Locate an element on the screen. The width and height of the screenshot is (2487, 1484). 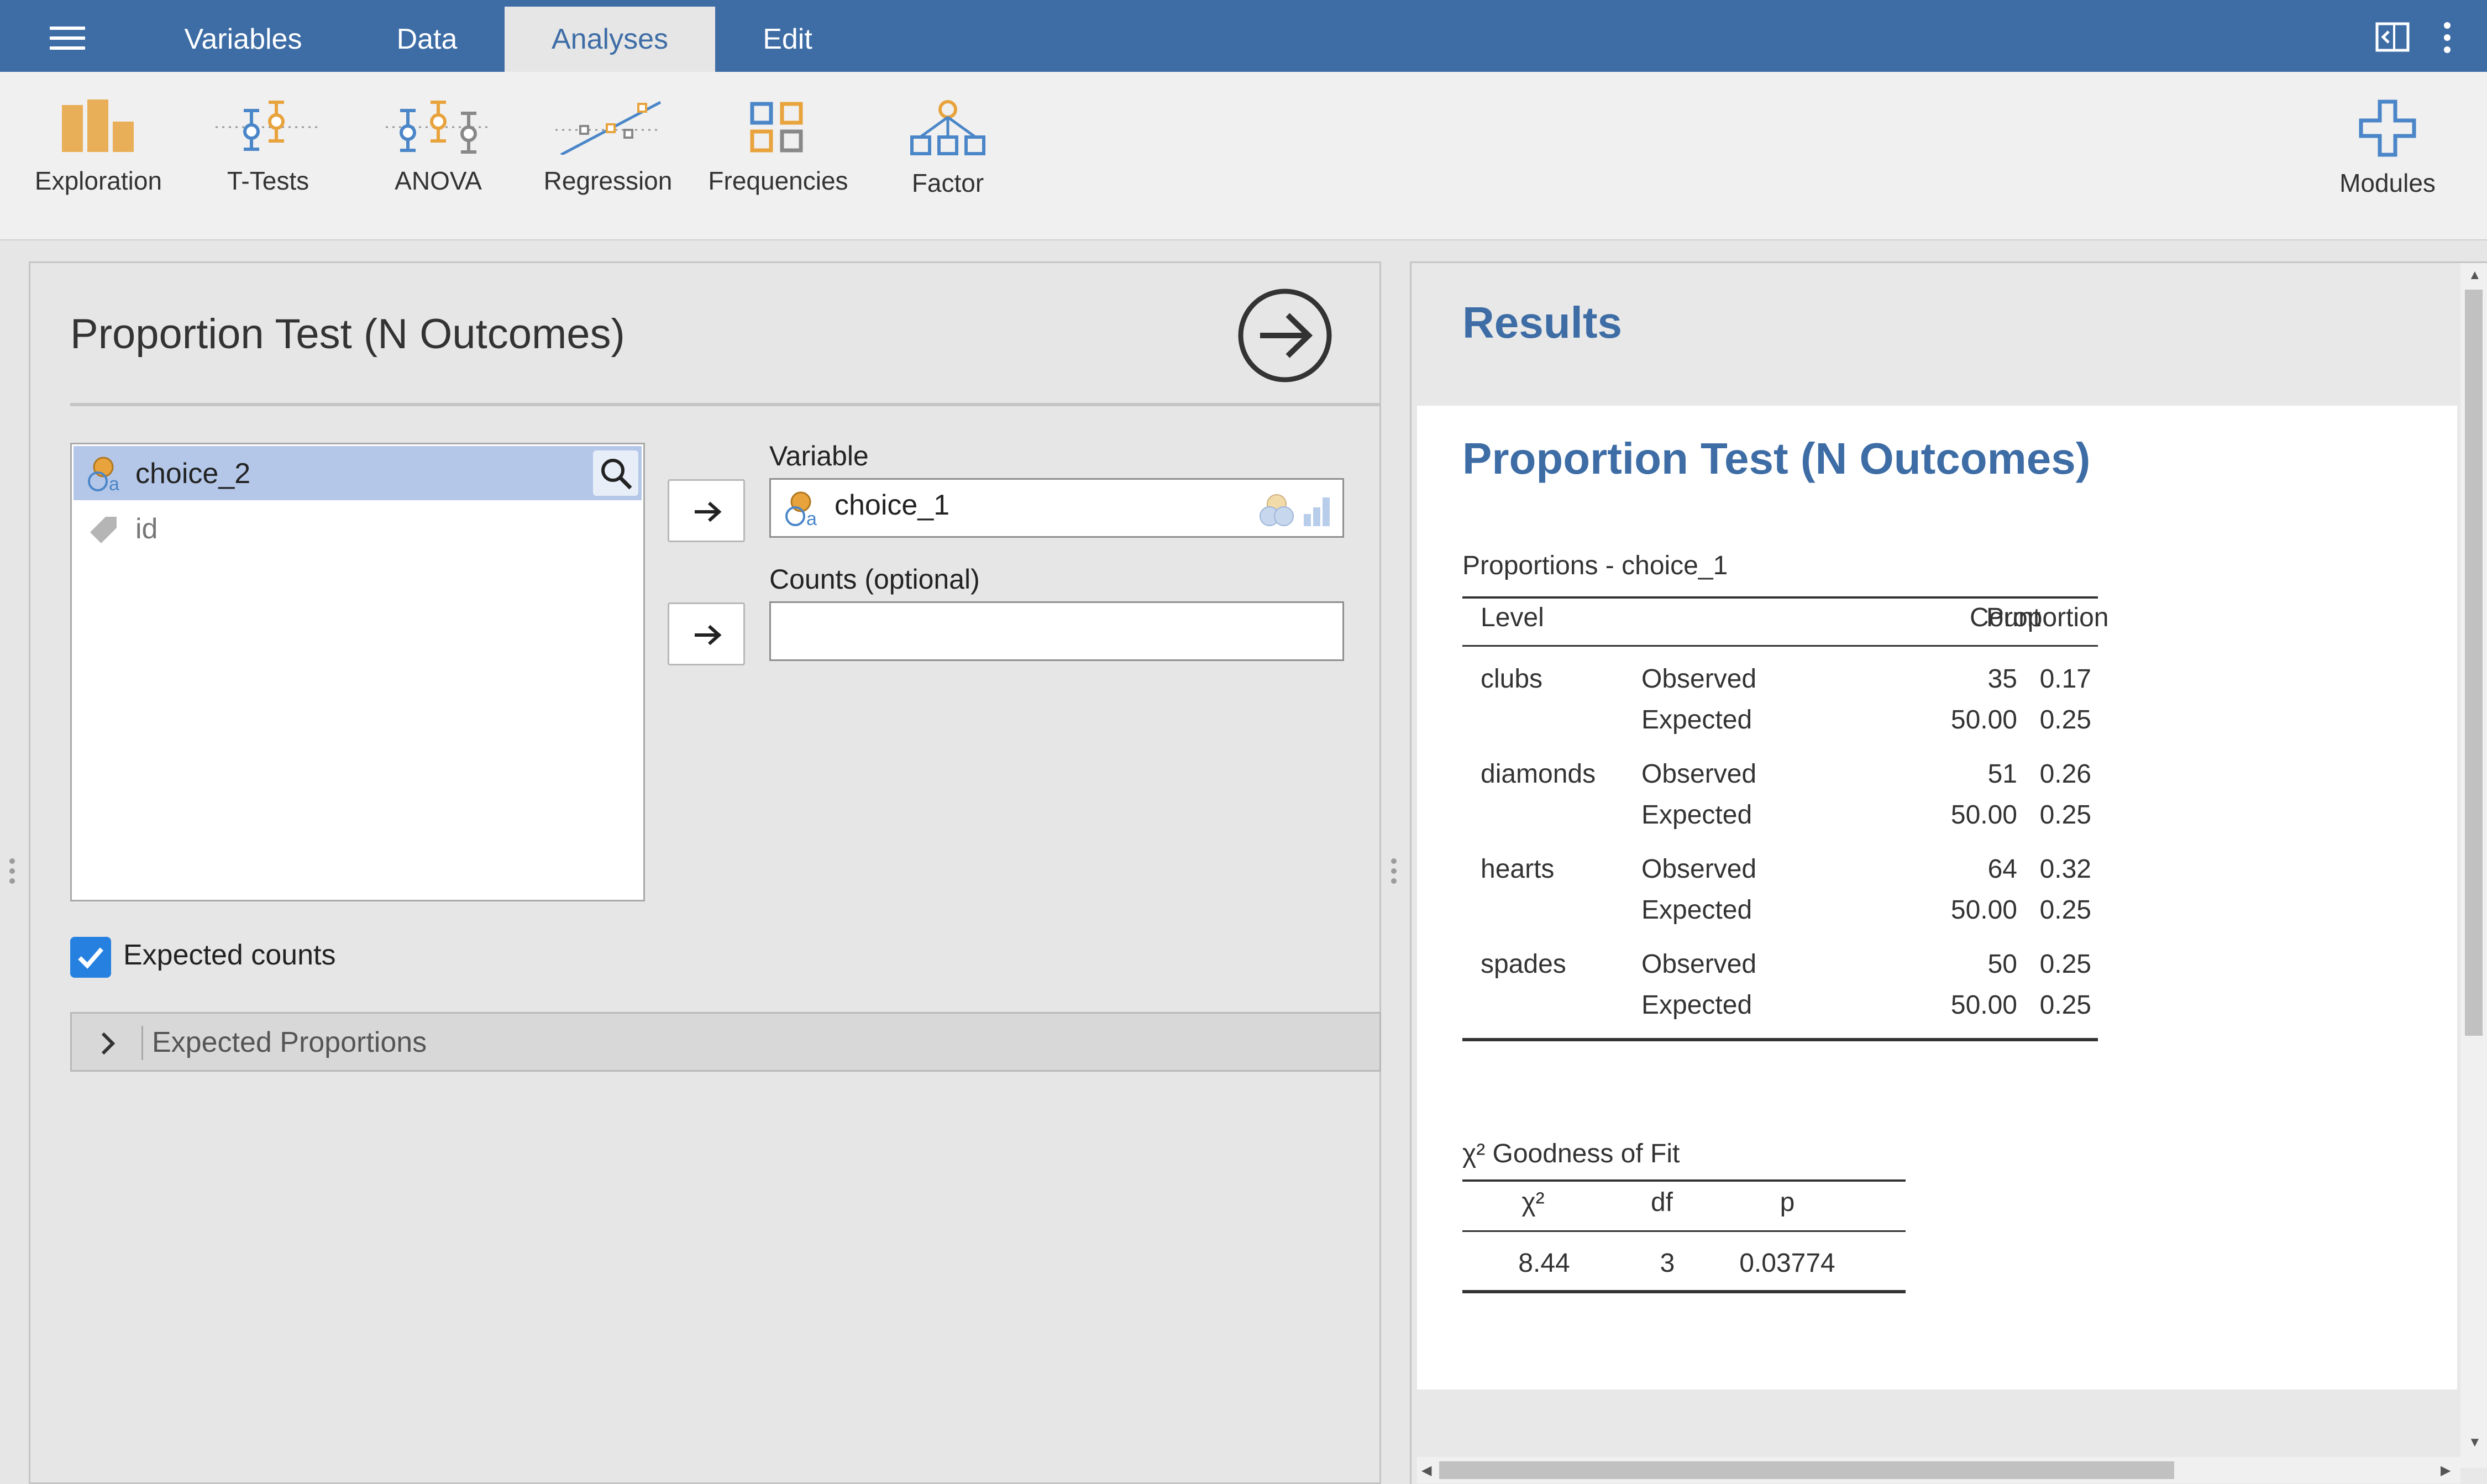
scroll-down-arrow-icon: ▼ is located at coordinates (2474, 1442).